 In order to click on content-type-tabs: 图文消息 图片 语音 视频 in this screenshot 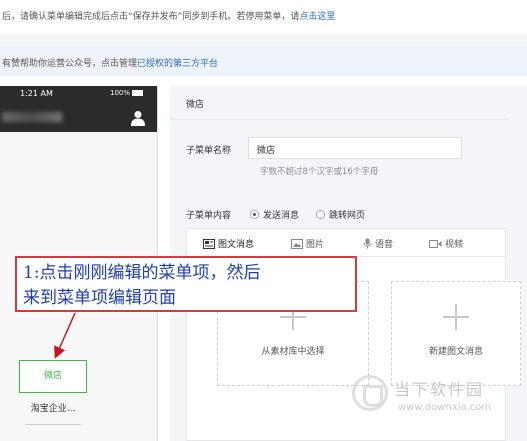, I will do `click(347, 243)`.